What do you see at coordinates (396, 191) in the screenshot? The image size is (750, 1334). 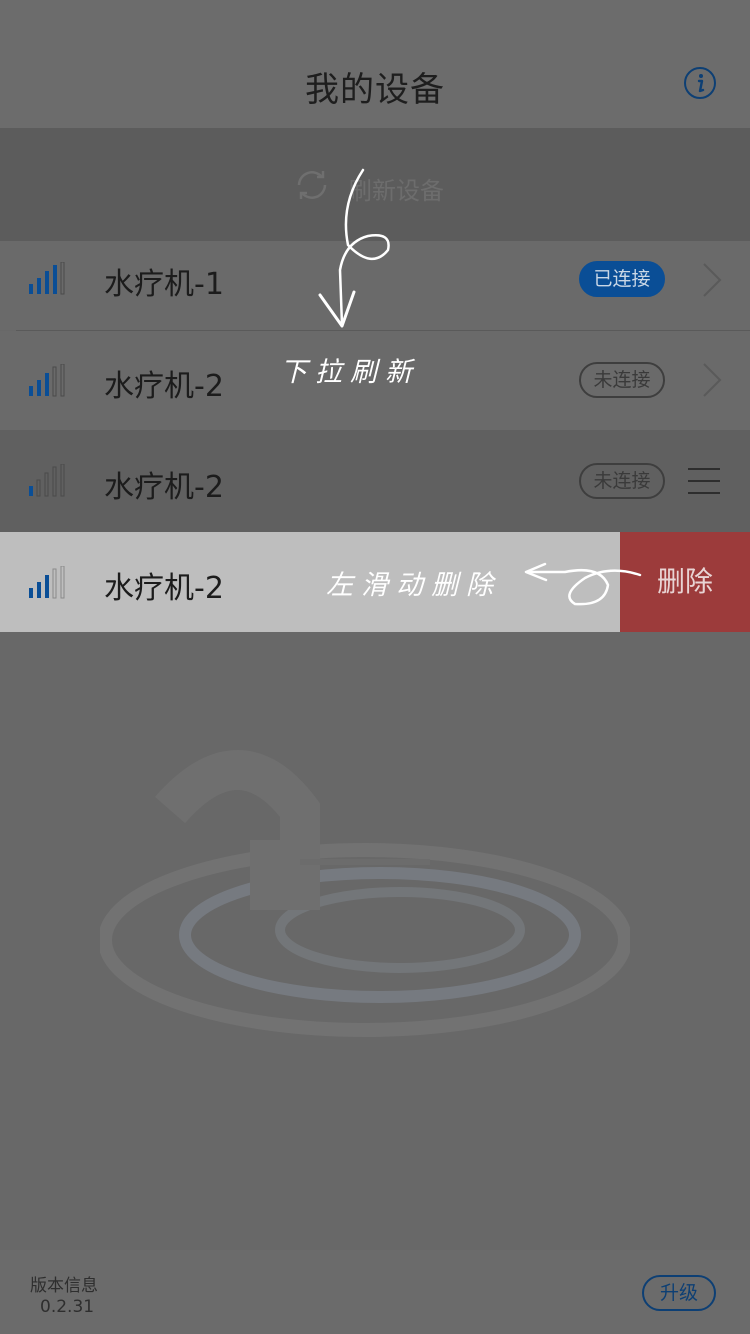 I see `refresh-label: 刷新设备` at bounding box center [396, 191].